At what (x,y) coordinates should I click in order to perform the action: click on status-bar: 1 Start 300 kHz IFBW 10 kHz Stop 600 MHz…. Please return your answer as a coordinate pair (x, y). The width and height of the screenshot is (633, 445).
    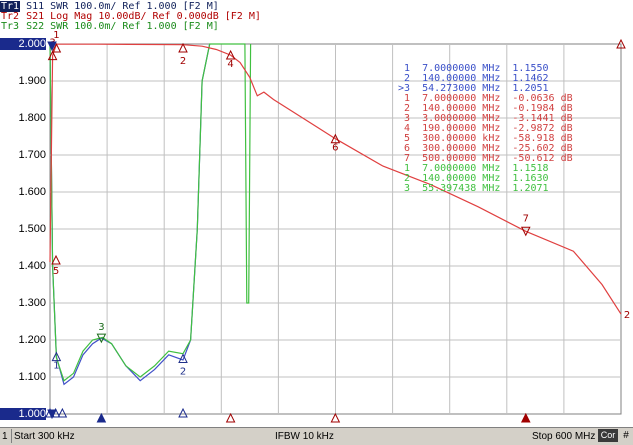
    Looking at the image, I should click on (316, 436).